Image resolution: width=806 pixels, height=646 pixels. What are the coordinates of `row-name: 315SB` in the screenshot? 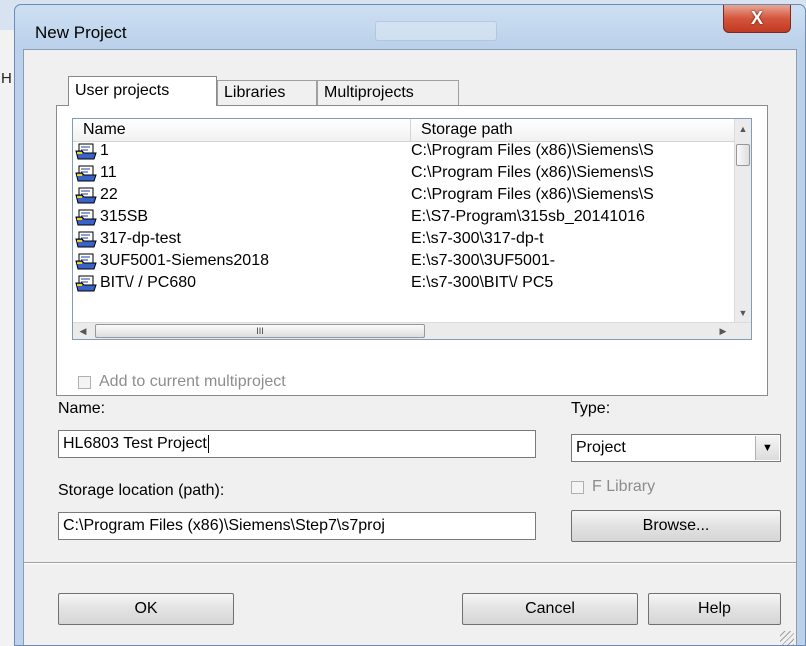 It's located at (124, 216).